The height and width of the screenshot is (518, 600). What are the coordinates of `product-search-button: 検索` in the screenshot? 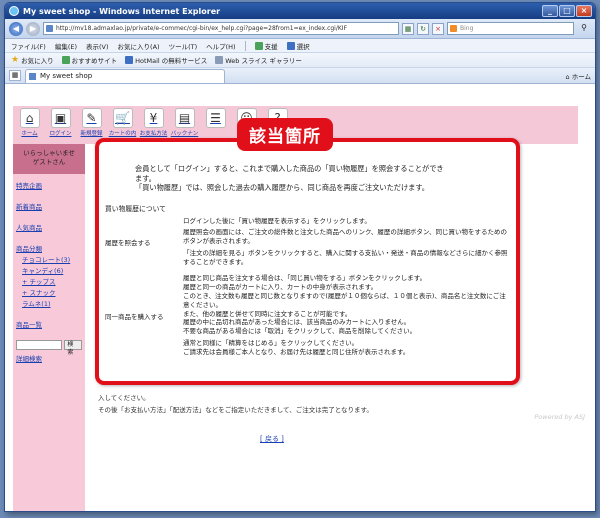 It's located at (73, 348).